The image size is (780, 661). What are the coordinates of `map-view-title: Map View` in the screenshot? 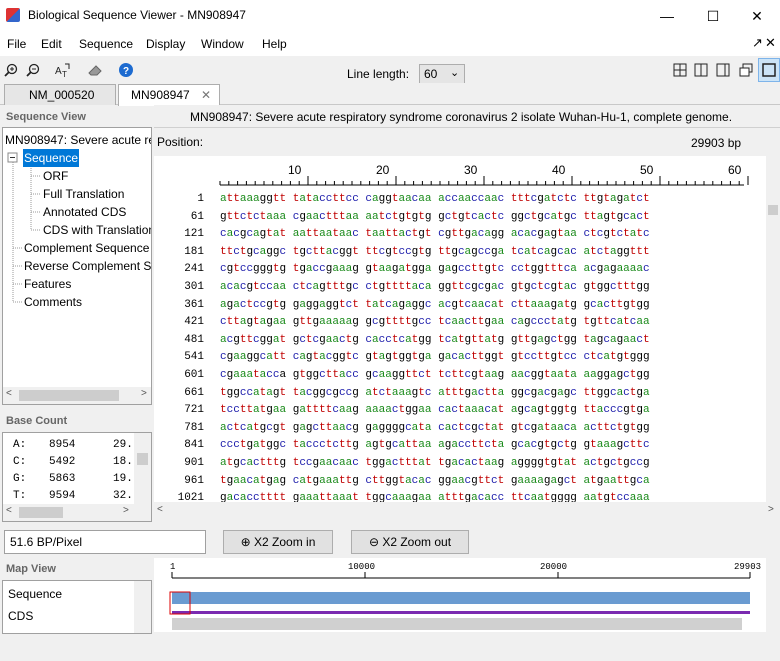 It's located at (31, 569).